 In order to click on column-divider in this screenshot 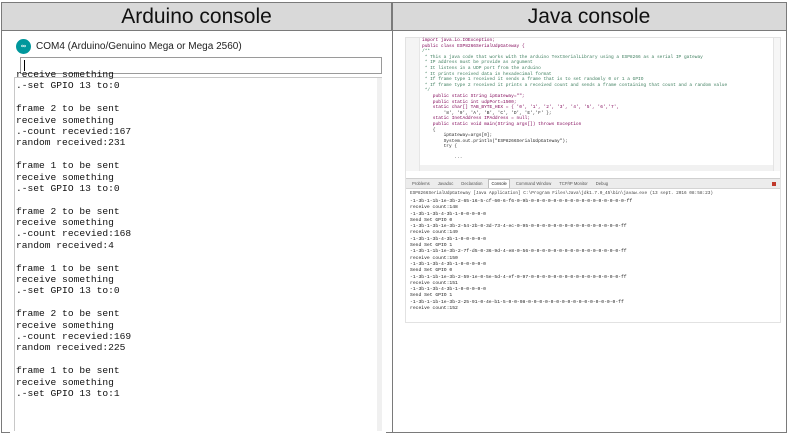, I will do `click(392, 217)`.